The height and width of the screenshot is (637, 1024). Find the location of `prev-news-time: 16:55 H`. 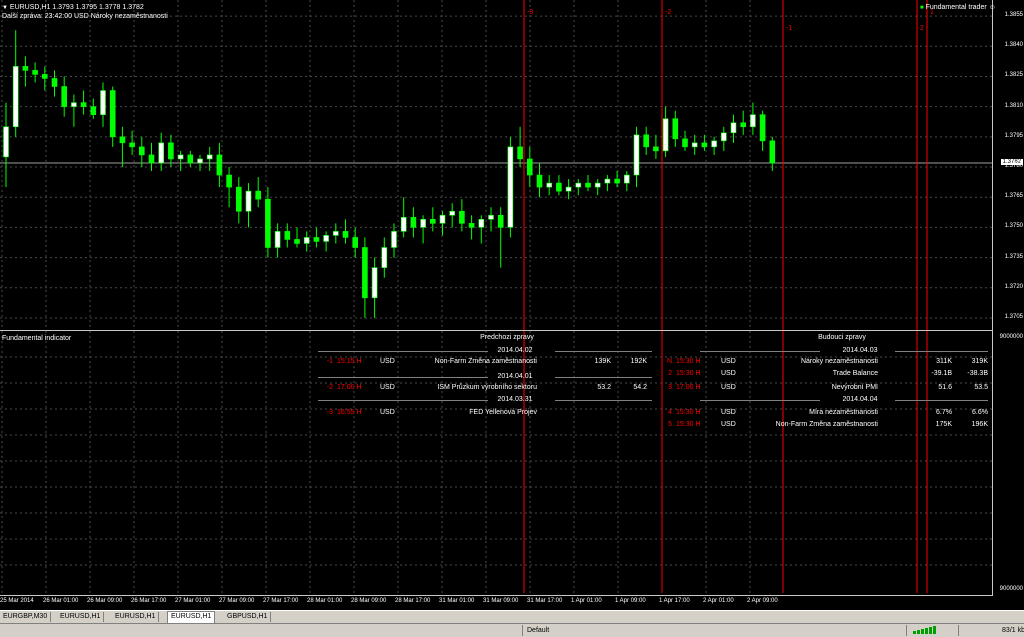

prev-news-time: 16:55 H is located at coordinates (349, 412).